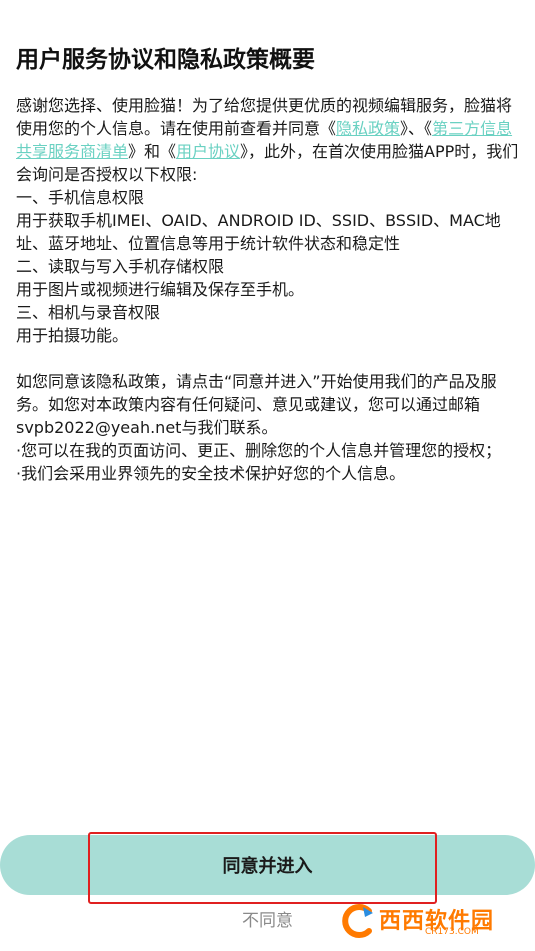 Image resolution: width=535 pixels, height=951 pixels. What do you see at coordinates (434, 921) in the screenshot?
I see `watermark-logo: 西西软件园 CR173.COM` at bounding box center [434, 921].